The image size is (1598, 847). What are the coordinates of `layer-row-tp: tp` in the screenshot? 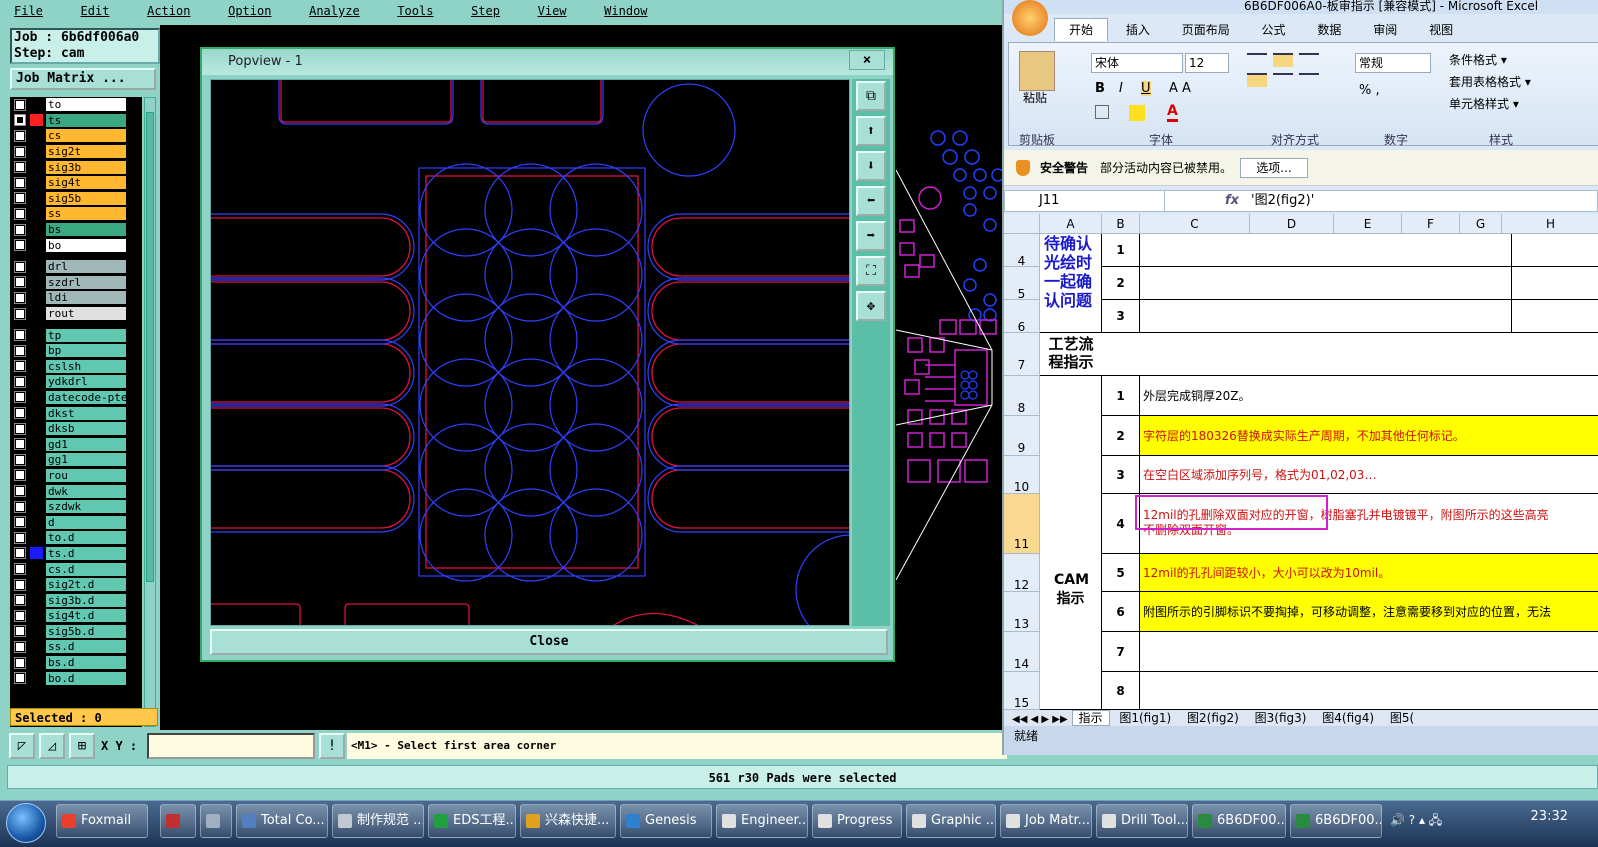 It's located at (76, 335).